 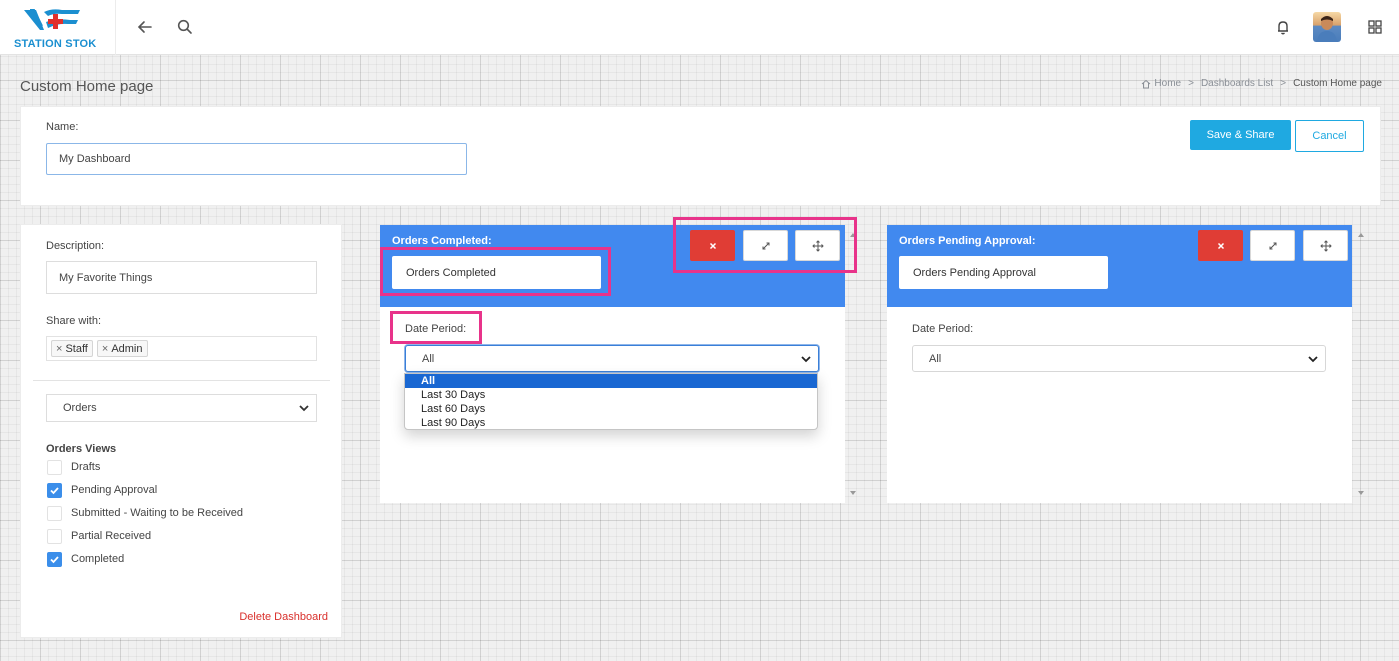 What do you see at coordinates (1168, 83) in the screenshot?
I see `breadcrumb-home-label: Home` at bounding box center [1168, 83].